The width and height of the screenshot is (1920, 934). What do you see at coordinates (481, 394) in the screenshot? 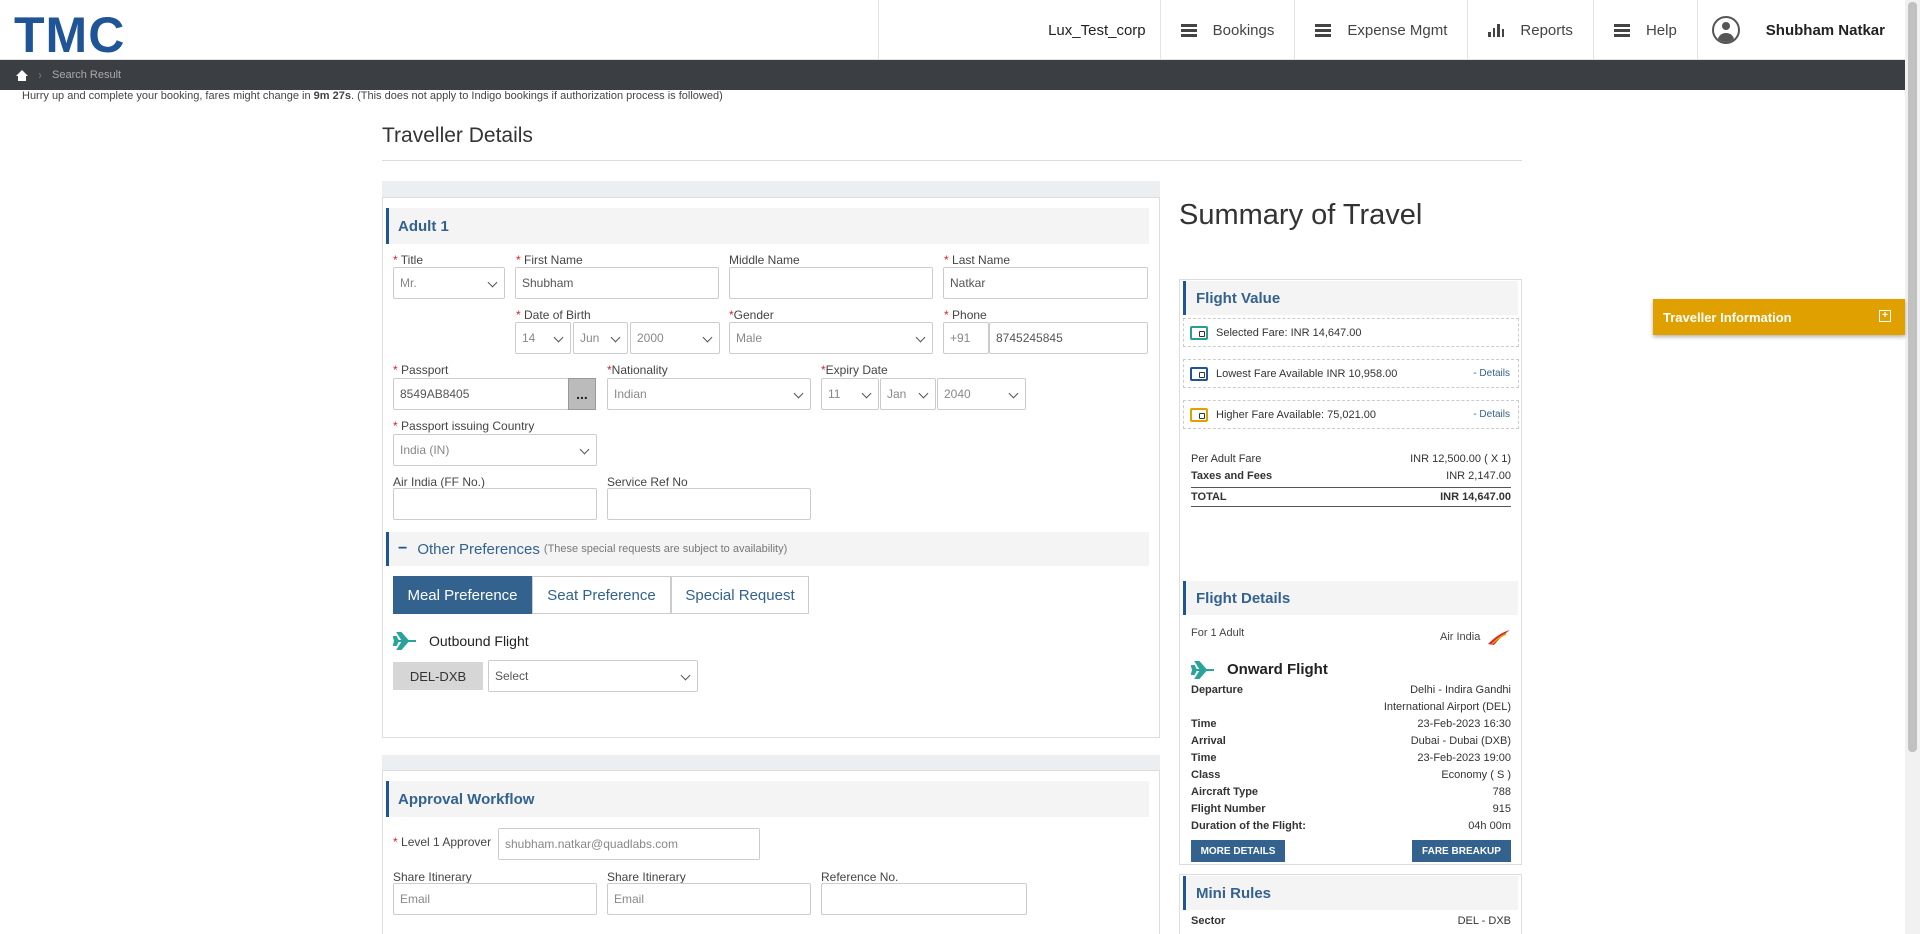
I see `passport-field: 8549AB8405` at bounding box center [481, 394].